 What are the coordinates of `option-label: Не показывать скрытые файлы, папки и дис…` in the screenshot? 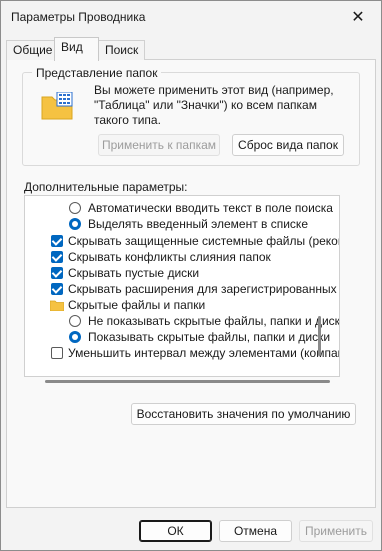 It's located at (214, 321).